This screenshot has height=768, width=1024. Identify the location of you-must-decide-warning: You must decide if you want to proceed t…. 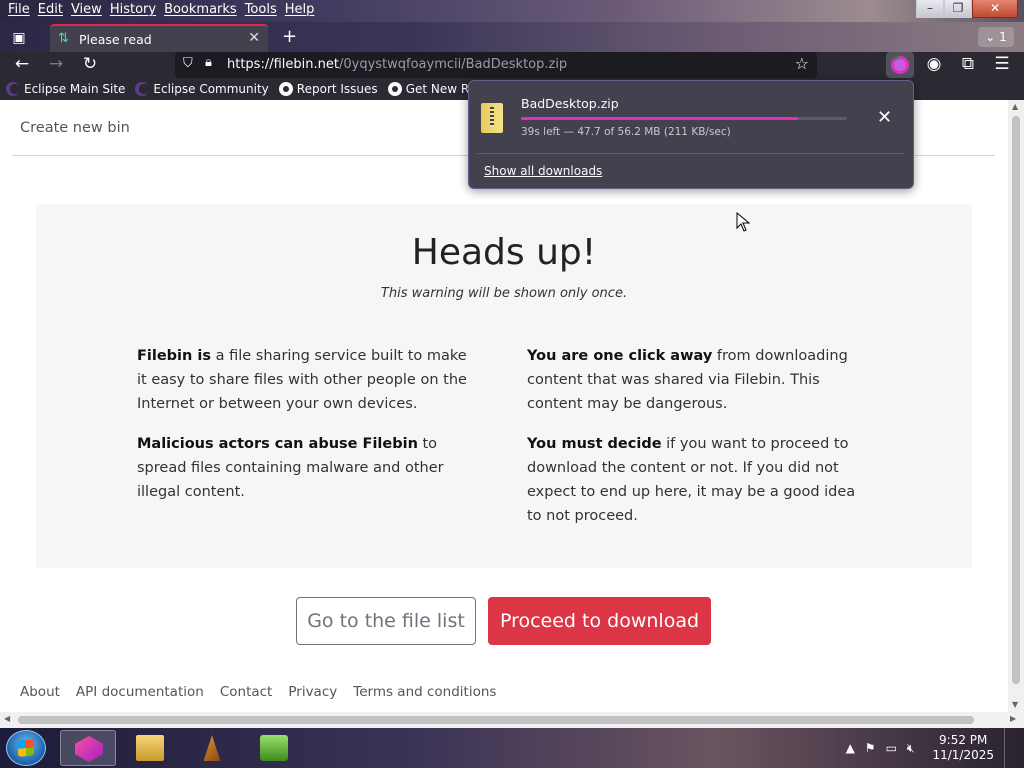
(691, 480).